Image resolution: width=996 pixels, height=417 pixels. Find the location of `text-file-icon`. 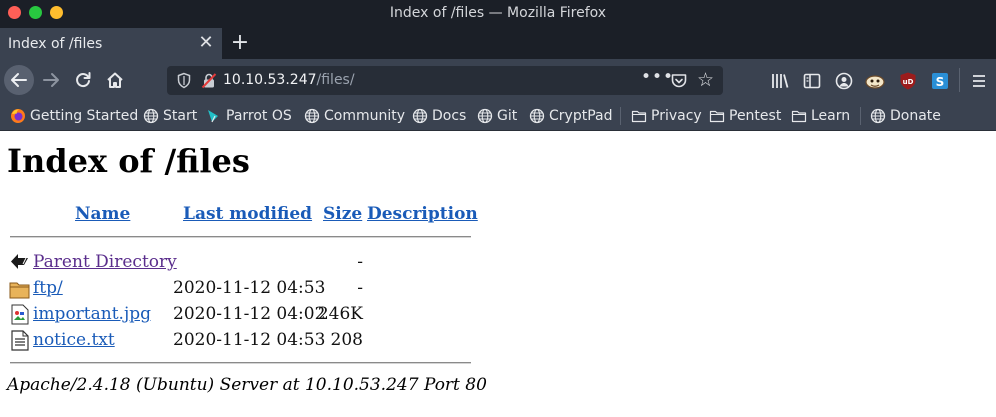

text-file-icon is located at coordinates (20, 340).